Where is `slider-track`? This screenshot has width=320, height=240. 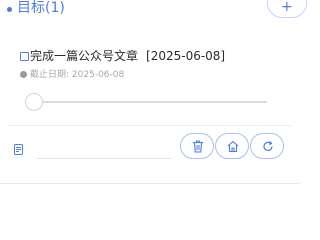
slider-track is located at coordinates (151, 102).